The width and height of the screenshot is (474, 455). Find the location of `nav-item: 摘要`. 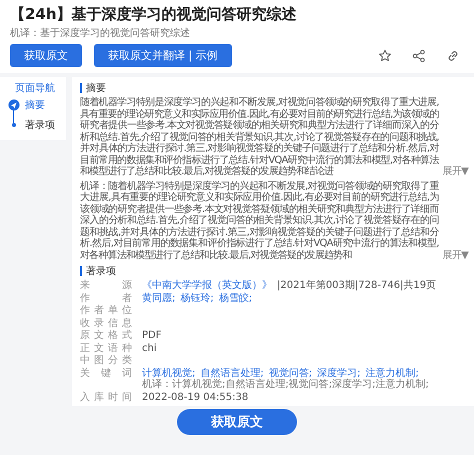

nav-item: 摘要 is located at coordinates (35, 105).